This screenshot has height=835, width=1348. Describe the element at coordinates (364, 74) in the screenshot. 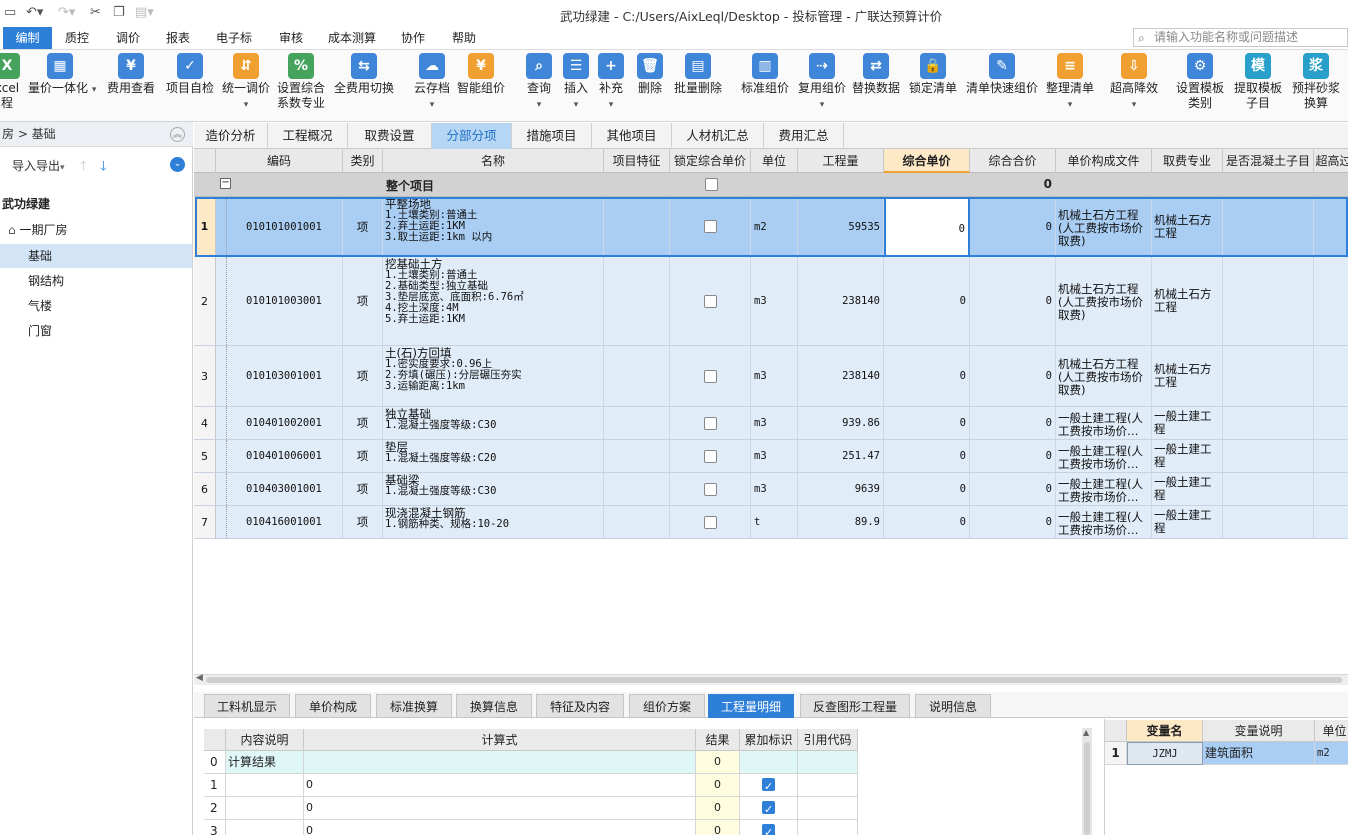

I see `full-fee-switch-button: ⇆ 全费用切换` at that location.